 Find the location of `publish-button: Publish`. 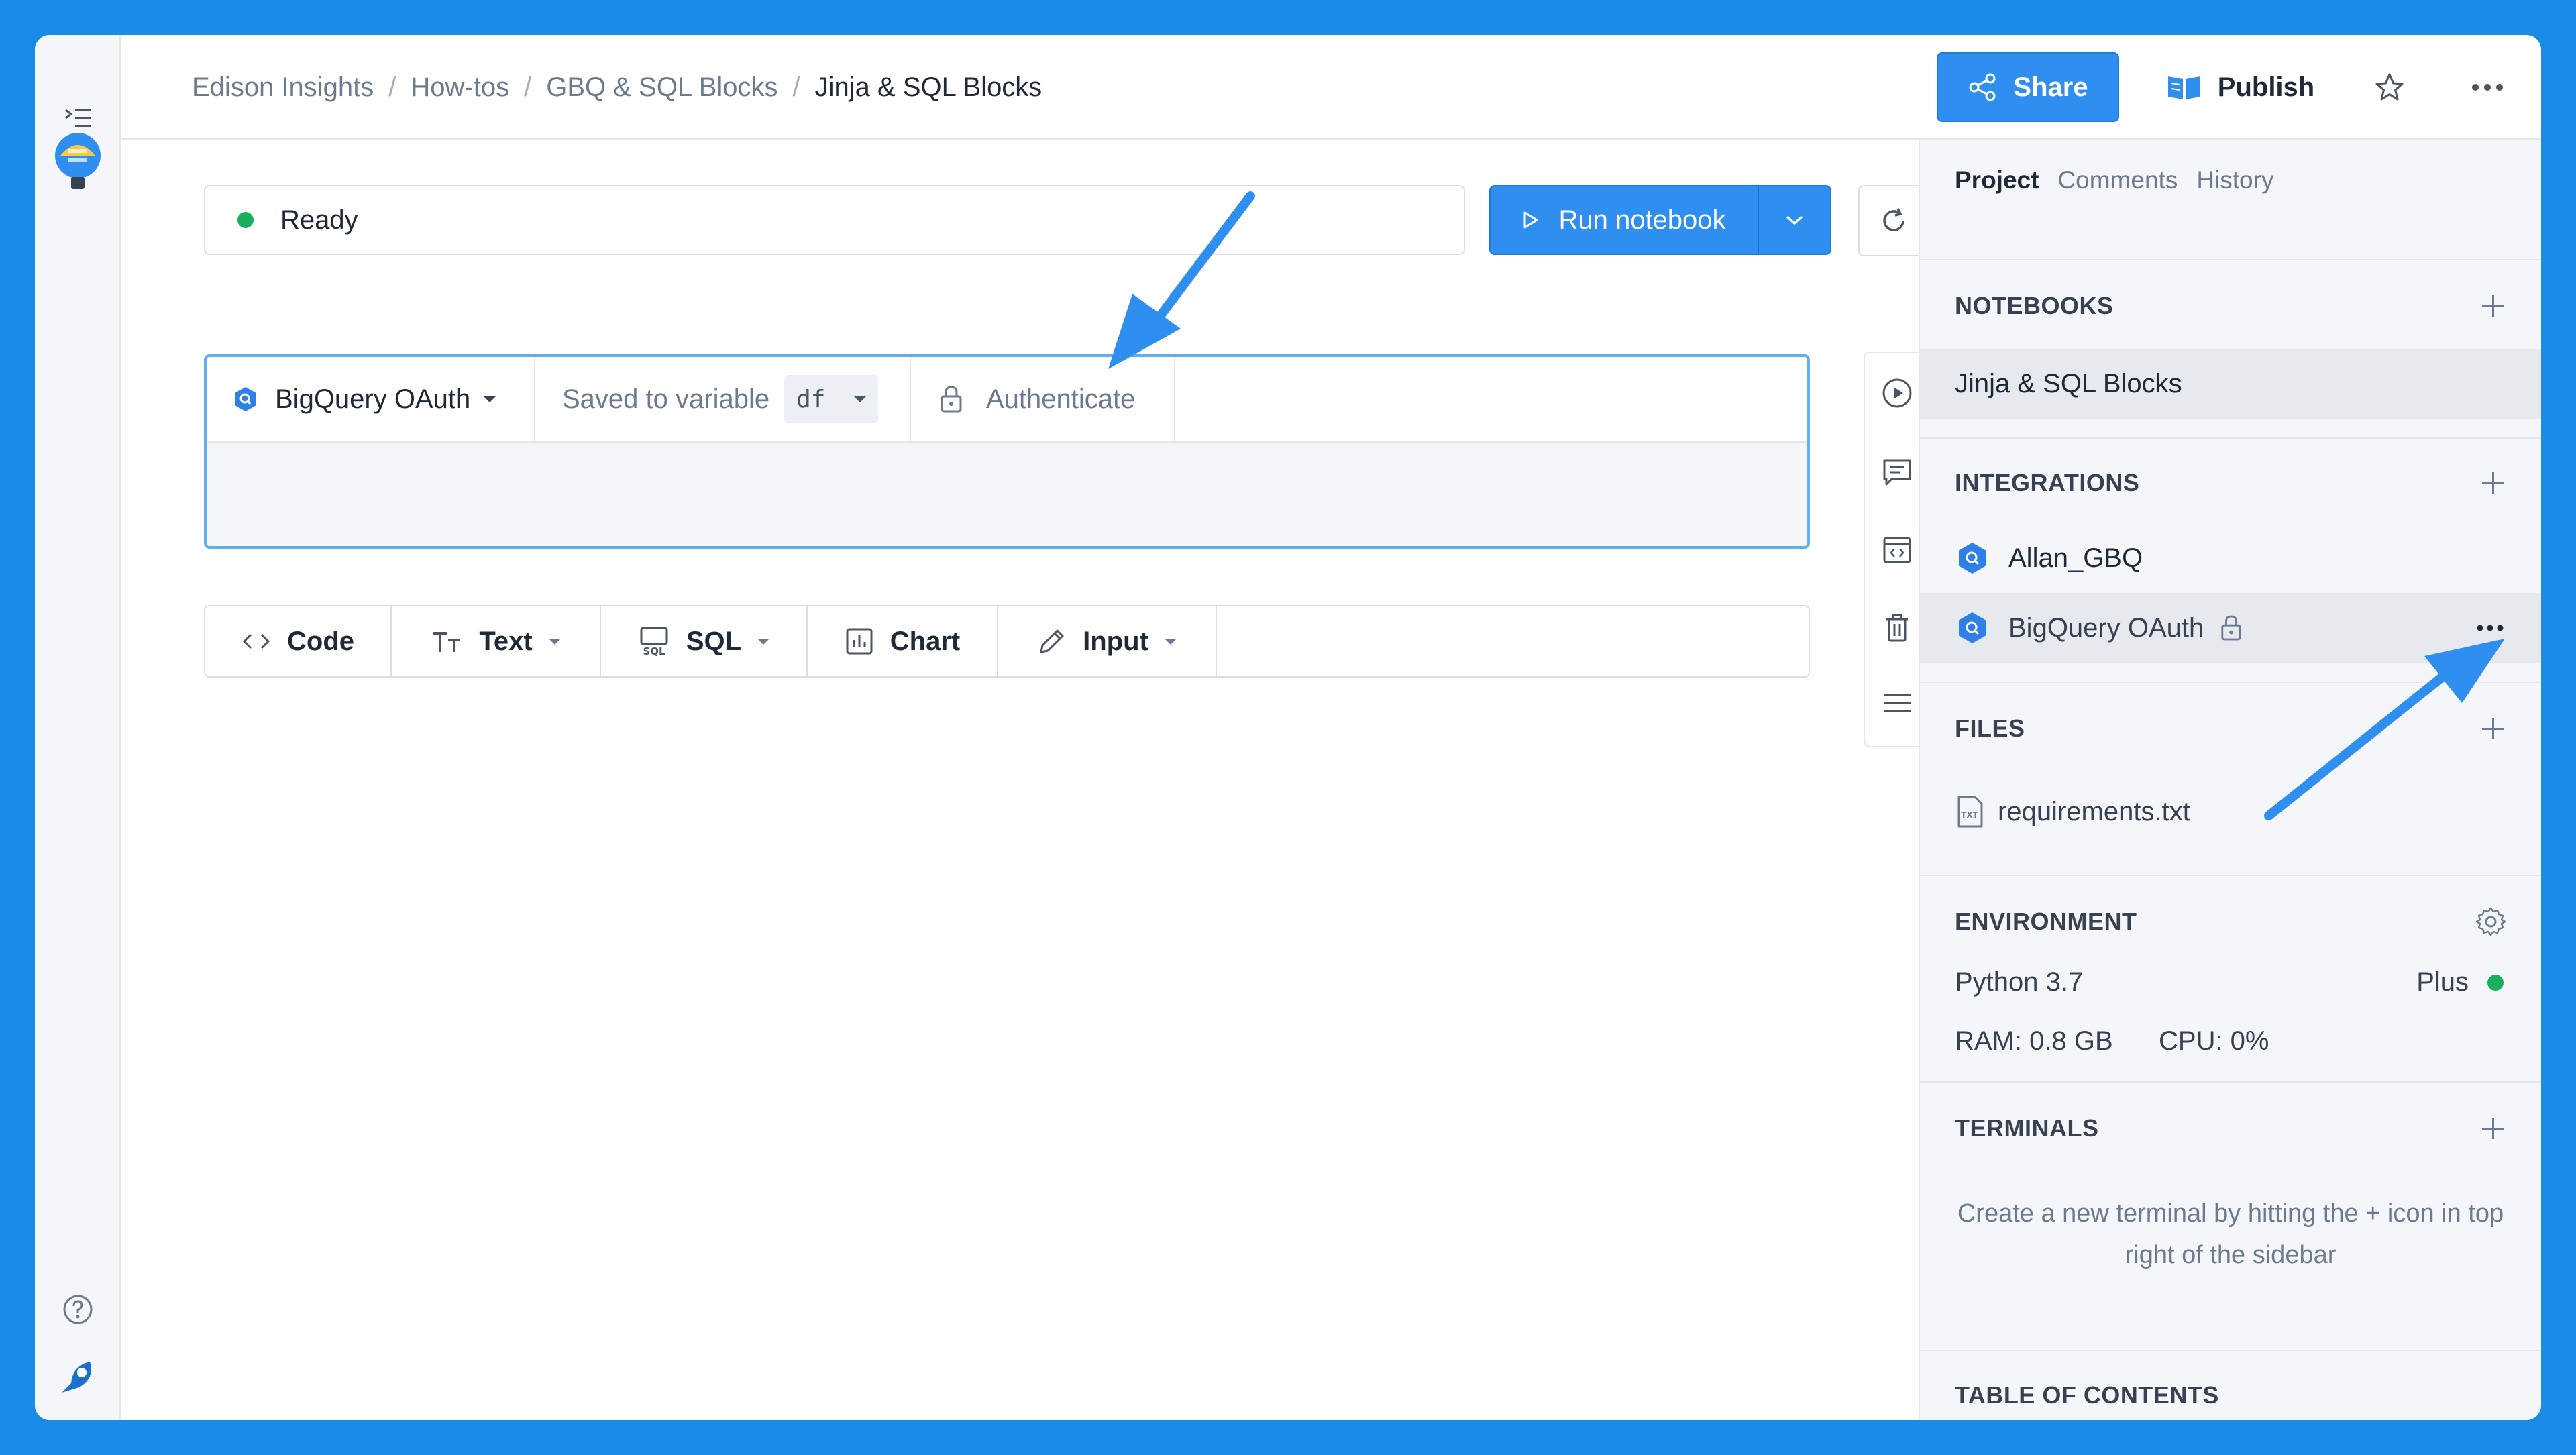

publish-button: Publish is located at coordinates (2240, 87).